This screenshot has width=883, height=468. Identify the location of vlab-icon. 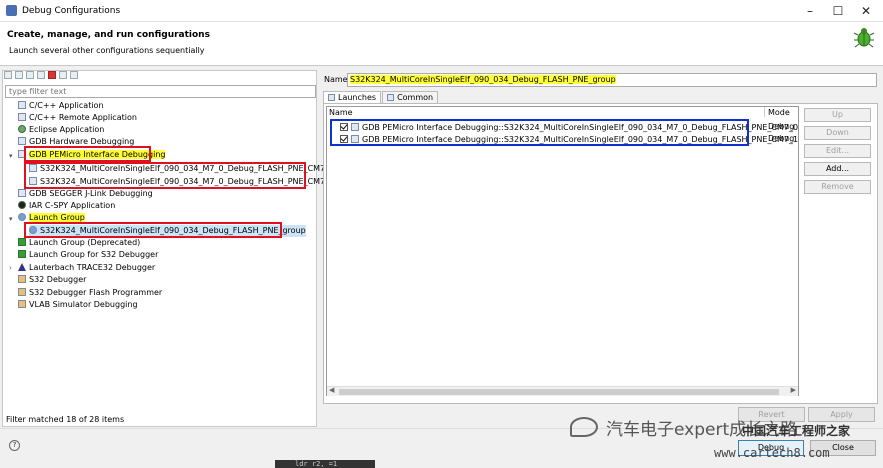
(22, 304).